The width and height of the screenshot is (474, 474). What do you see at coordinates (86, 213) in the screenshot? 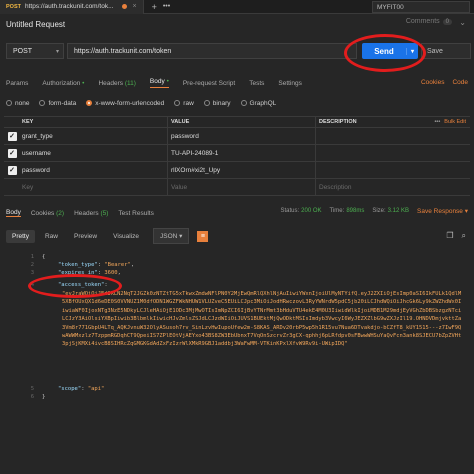
I see `resp-tab-headers-label: Headers` at bounding box center [86, 213].